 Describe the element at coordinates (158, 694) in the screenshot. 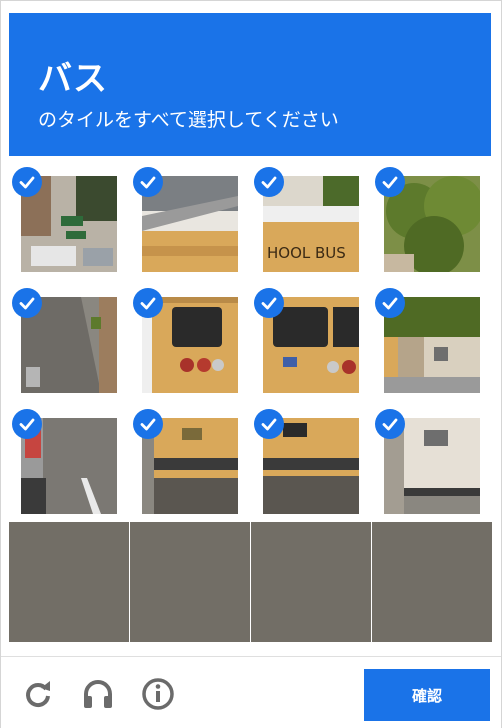

I see `info-icon` at that location.